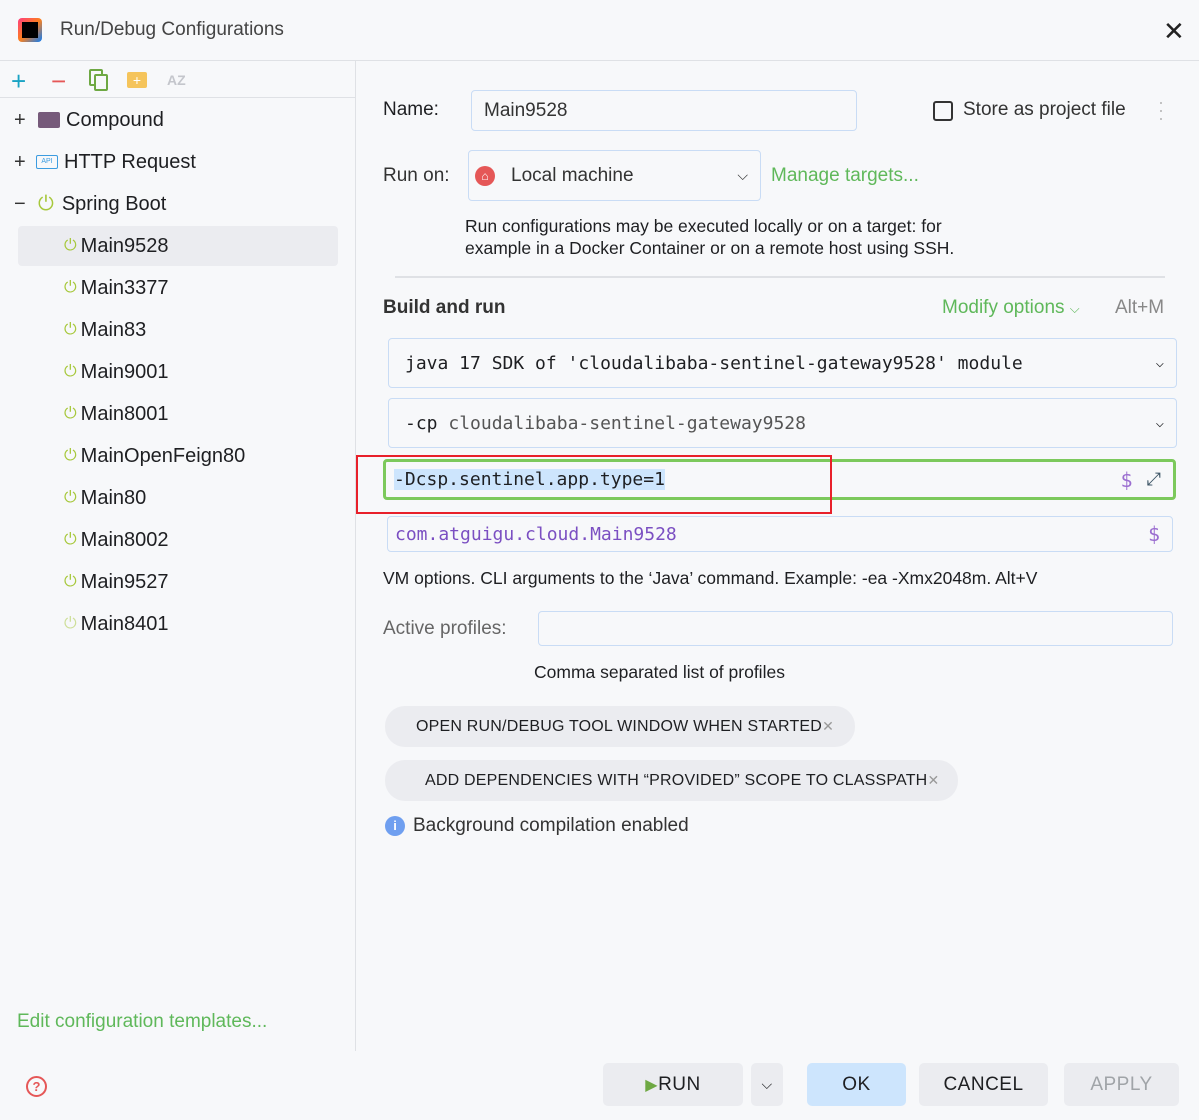 Image resolution: width=1199 pixels, height=1120 pixels. Describe the element at coordinates (1121, 1084) in the screenshot. I see `apply-button: APPLY` at that location.